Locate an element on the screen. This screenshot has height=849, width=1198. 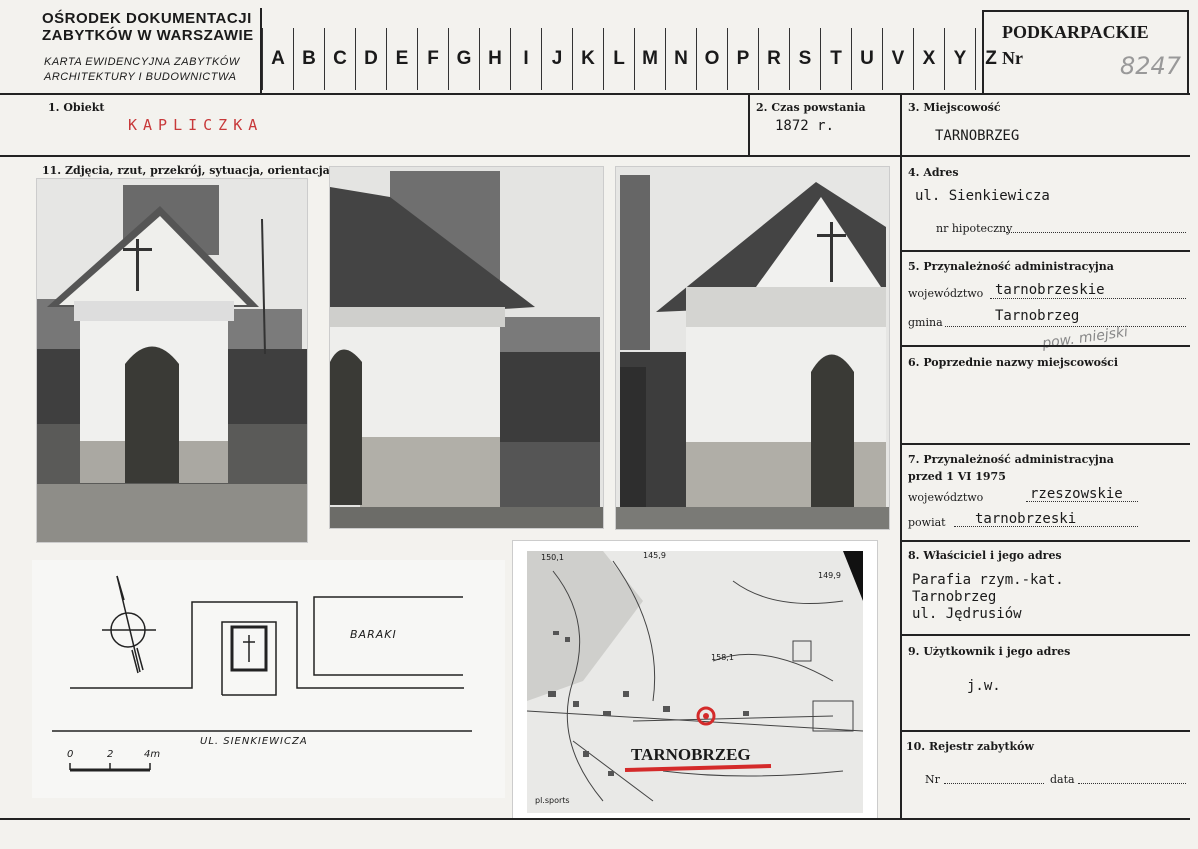
map-elev2: 145,9 is located at coordinates (654, 555).